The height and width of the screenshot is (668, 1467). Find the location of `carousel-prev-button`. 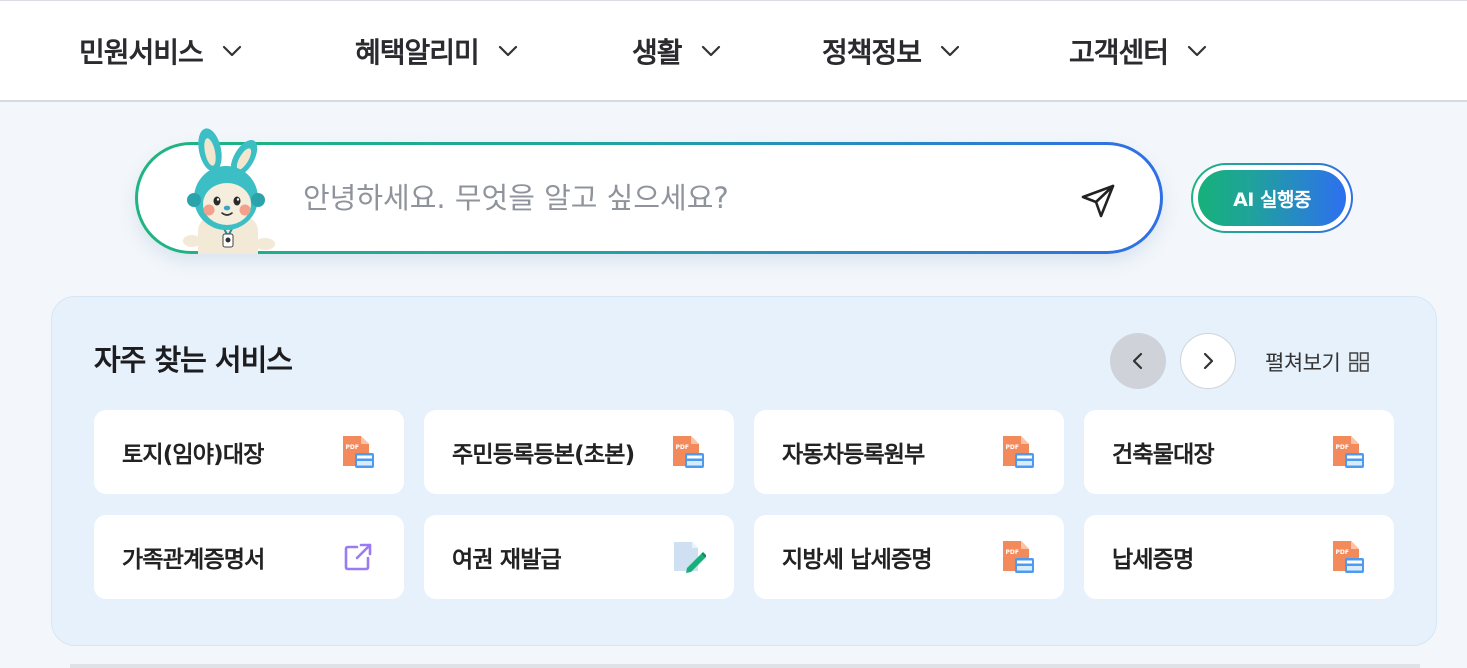

carousel-prev-button is located at coordinates (1138, 361).